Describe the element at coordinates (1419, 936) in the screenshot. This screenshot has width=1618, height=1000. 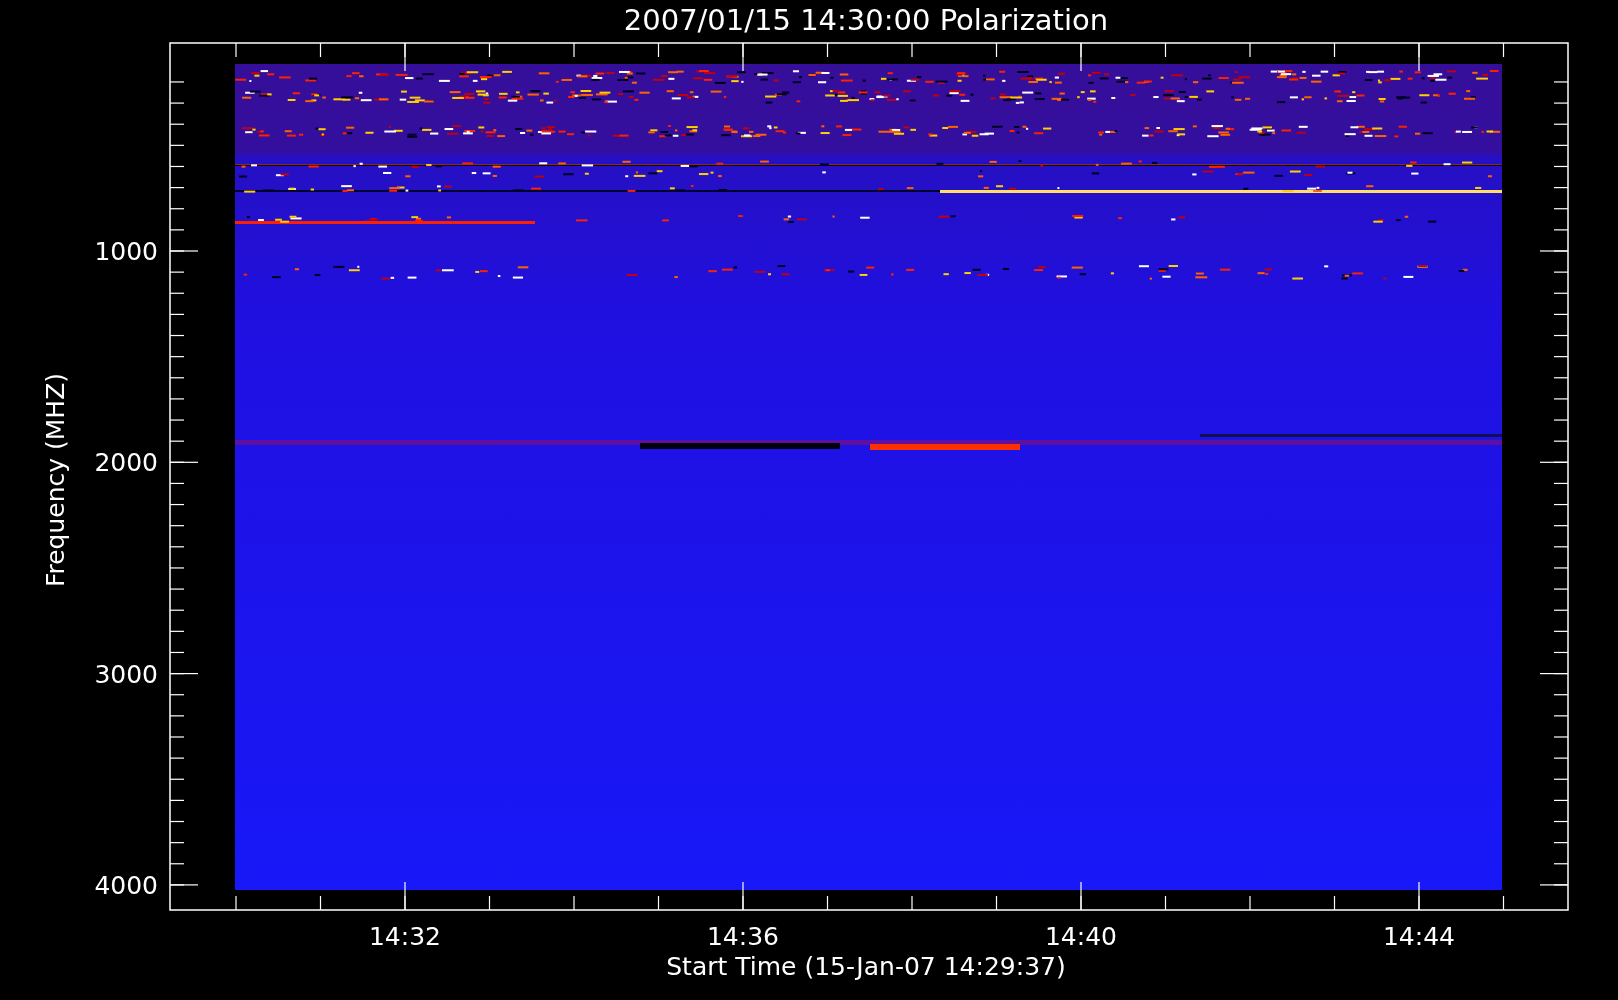
I see `x-tick-label: 14:44` at that location.